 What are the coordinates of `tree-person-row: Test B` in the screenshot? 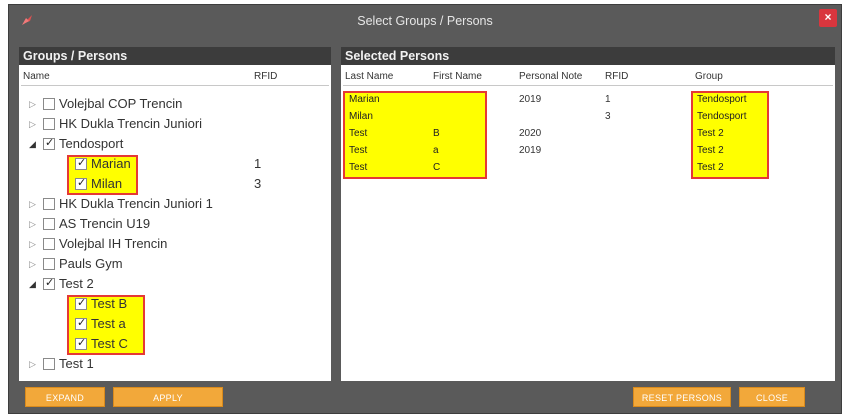 It's located at (175, 305).